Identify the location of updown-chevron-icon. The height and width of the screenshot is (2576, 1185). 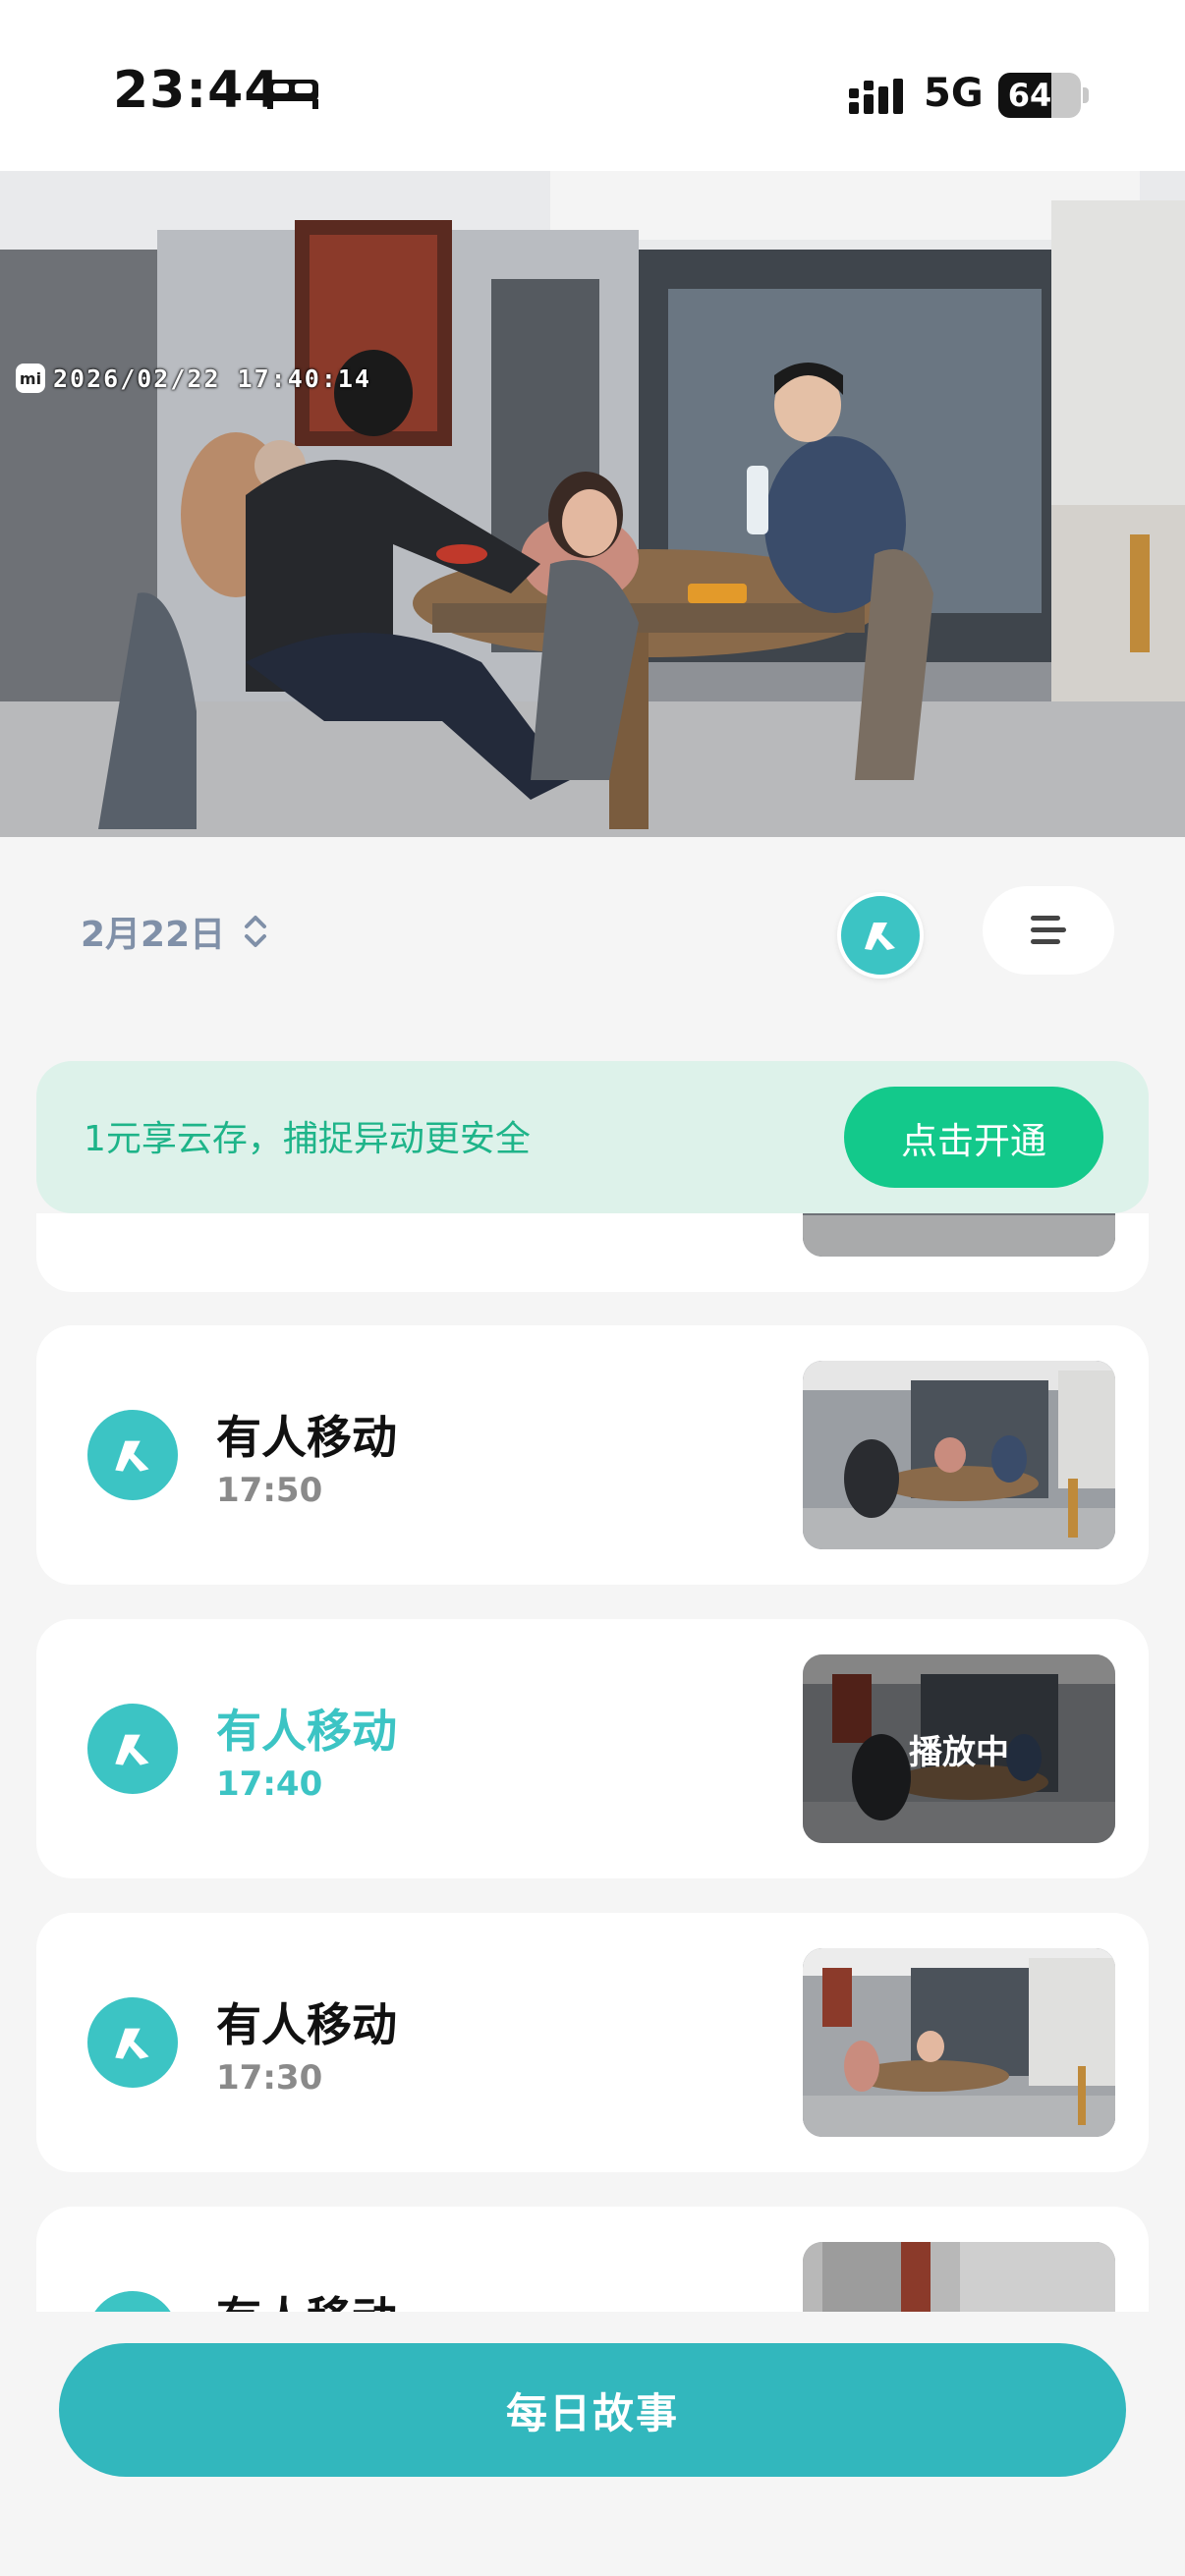
(256, 931).